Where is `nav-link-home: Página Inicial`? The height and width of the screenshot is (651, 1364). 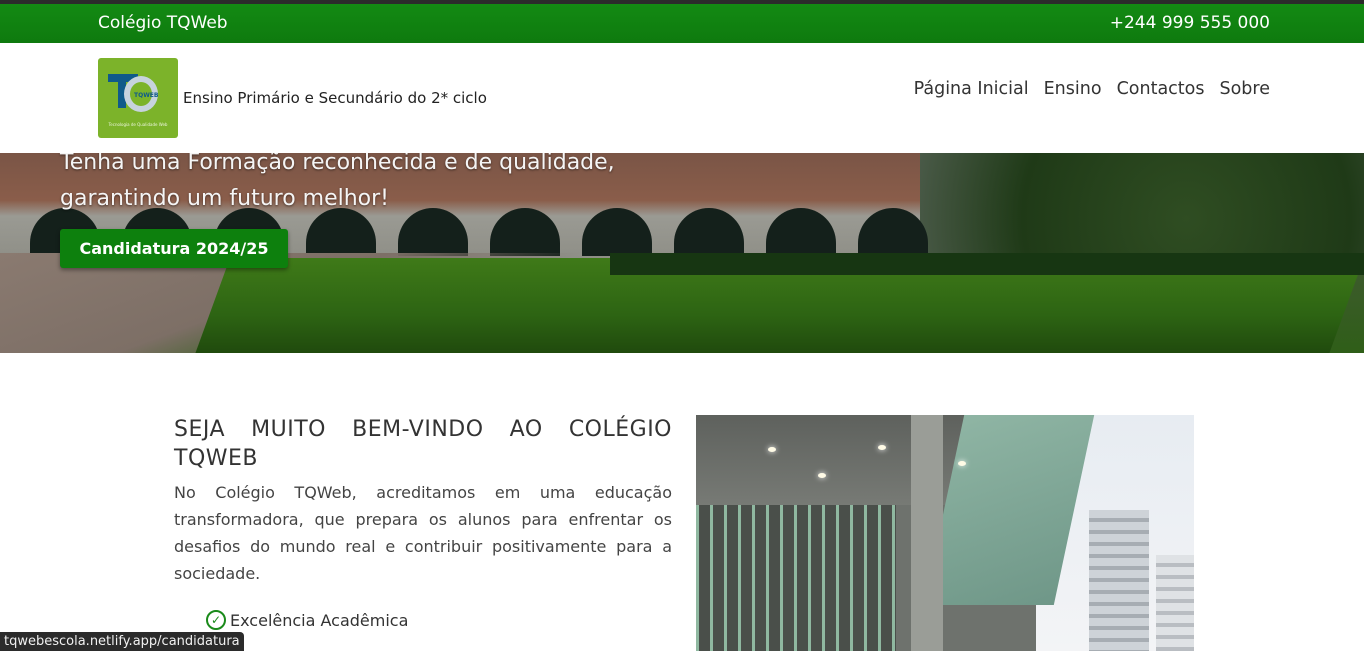
nav-link-home: Página Inicial is located at coordinates (971, 89).